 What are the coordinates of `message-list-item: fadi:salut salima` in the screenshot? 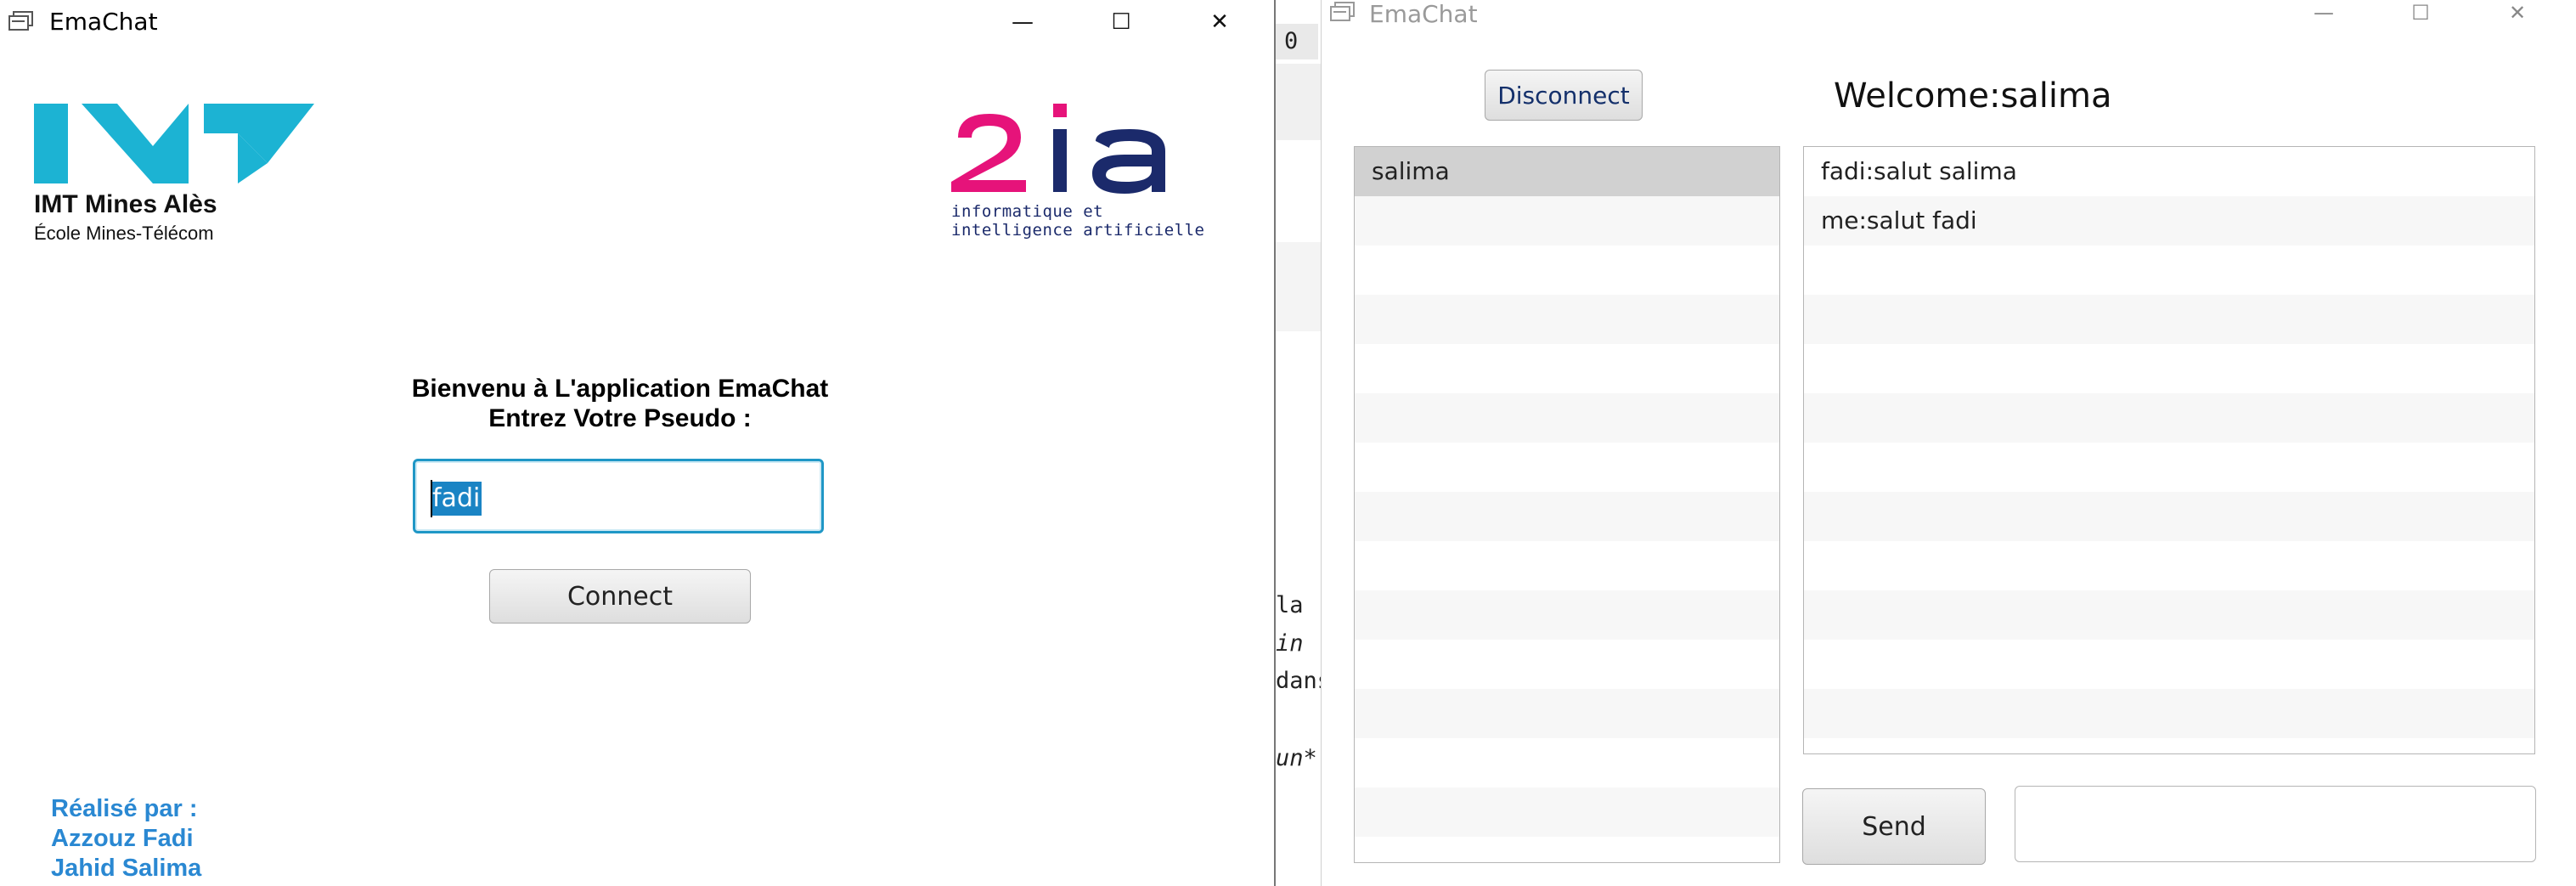 It's located at (2169, 171).